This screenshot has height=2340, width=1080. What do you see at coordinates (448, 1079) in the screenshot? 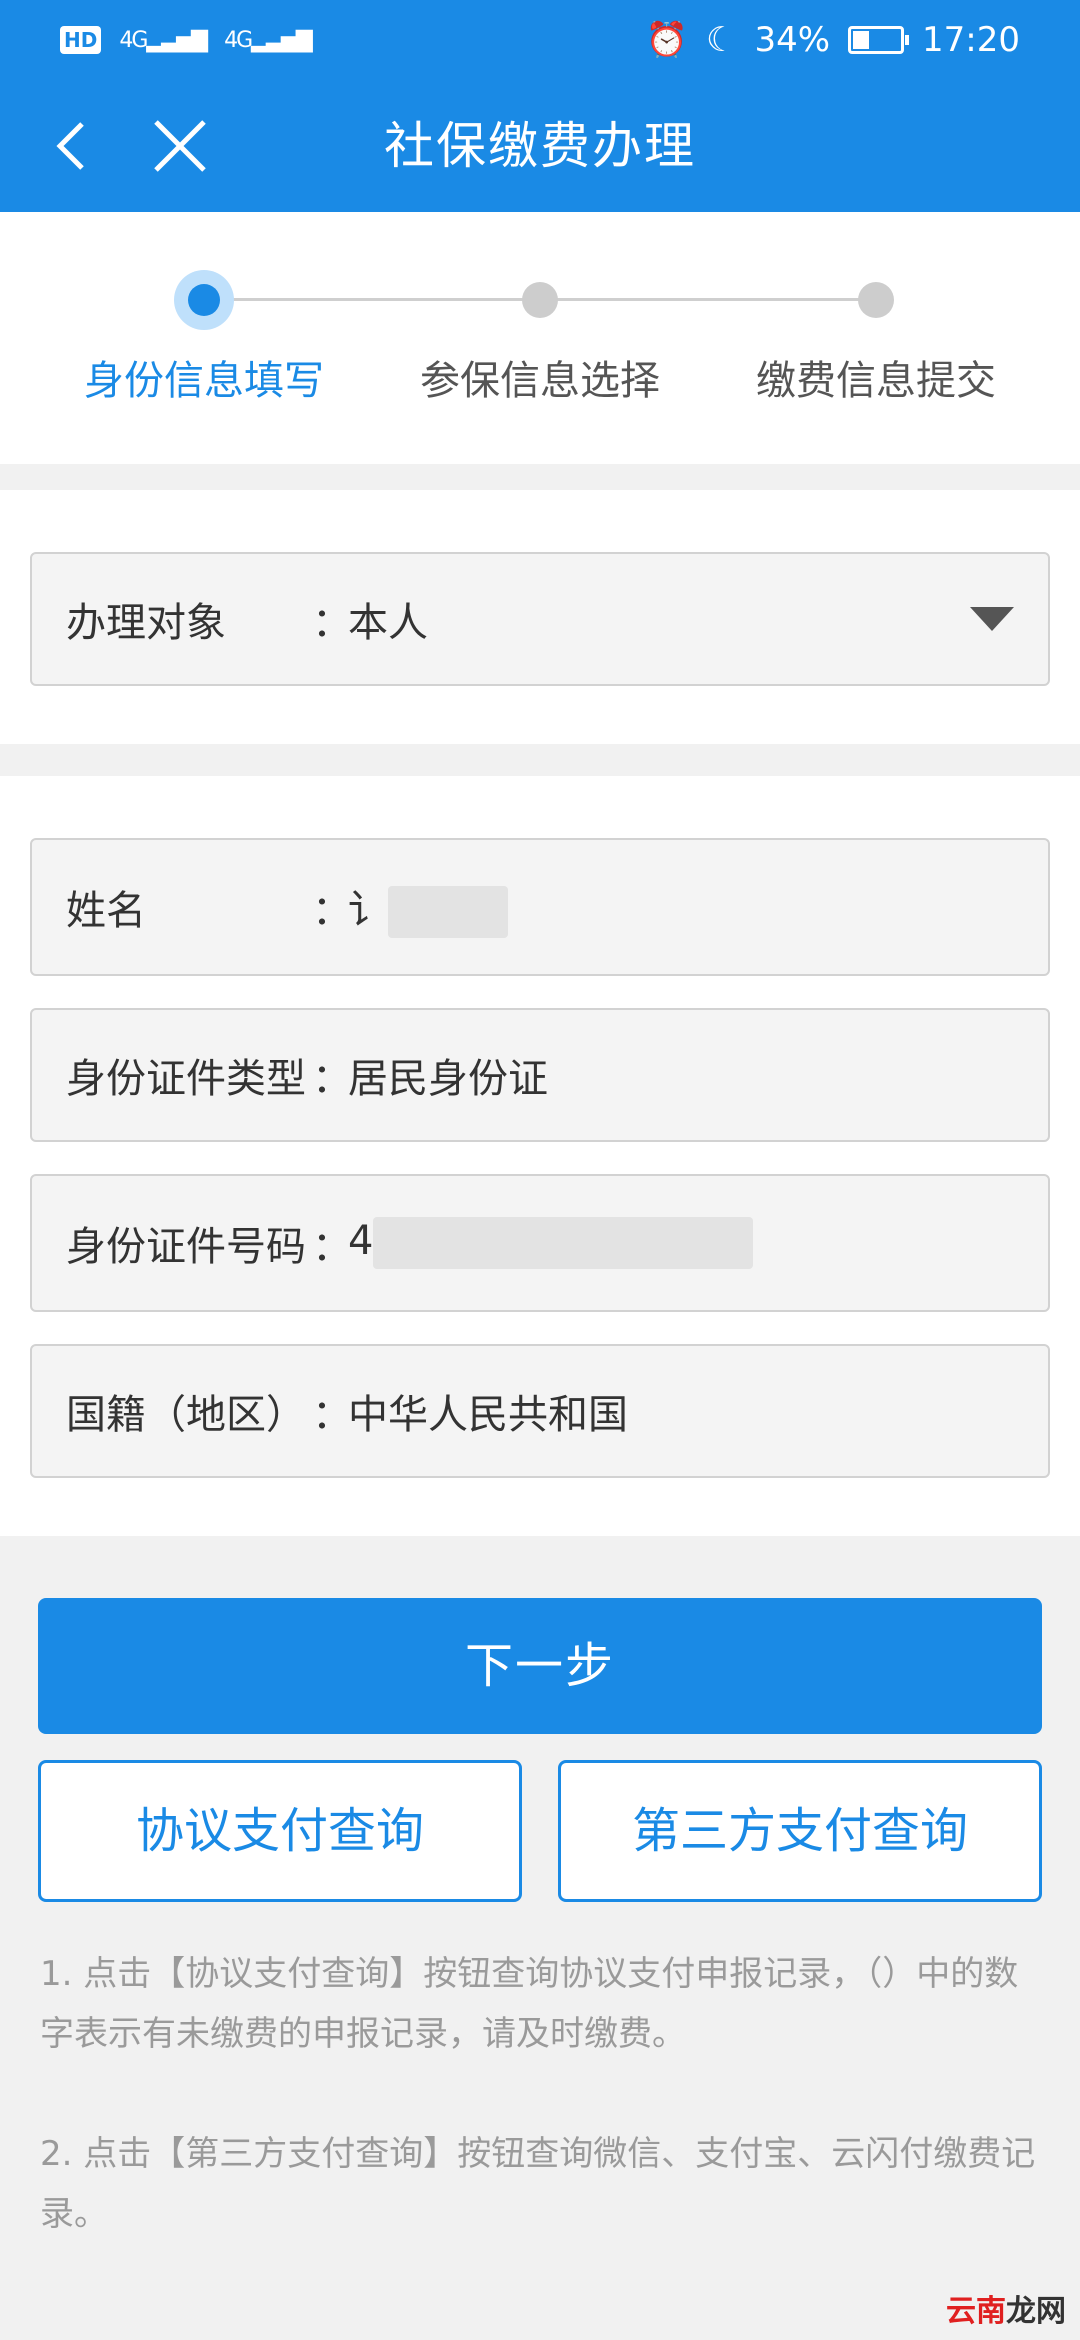
I see `field-value: 居民身份证` at bounding box center [448, 1079].